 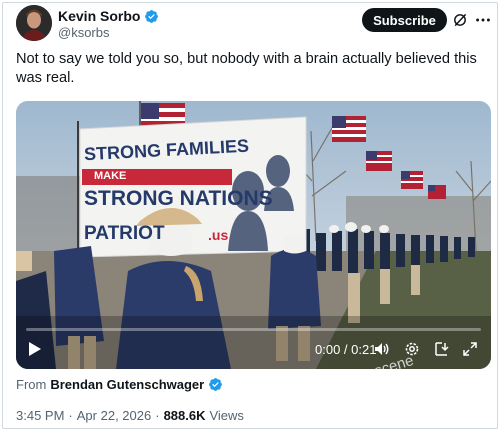 I want to click on banner-url: .us, so click(x=218, y=235).